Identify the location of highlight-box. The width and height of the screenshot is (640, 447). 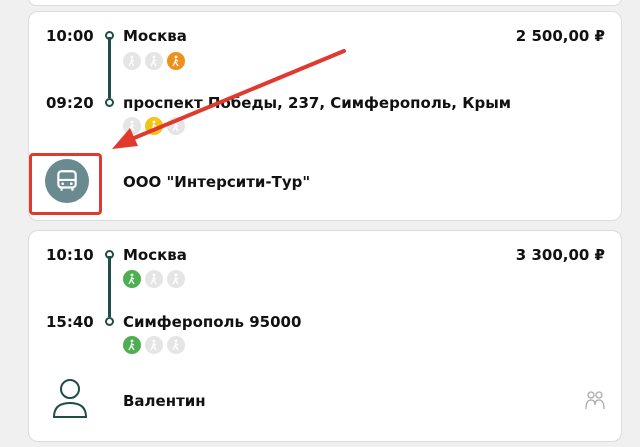
(65, 184).